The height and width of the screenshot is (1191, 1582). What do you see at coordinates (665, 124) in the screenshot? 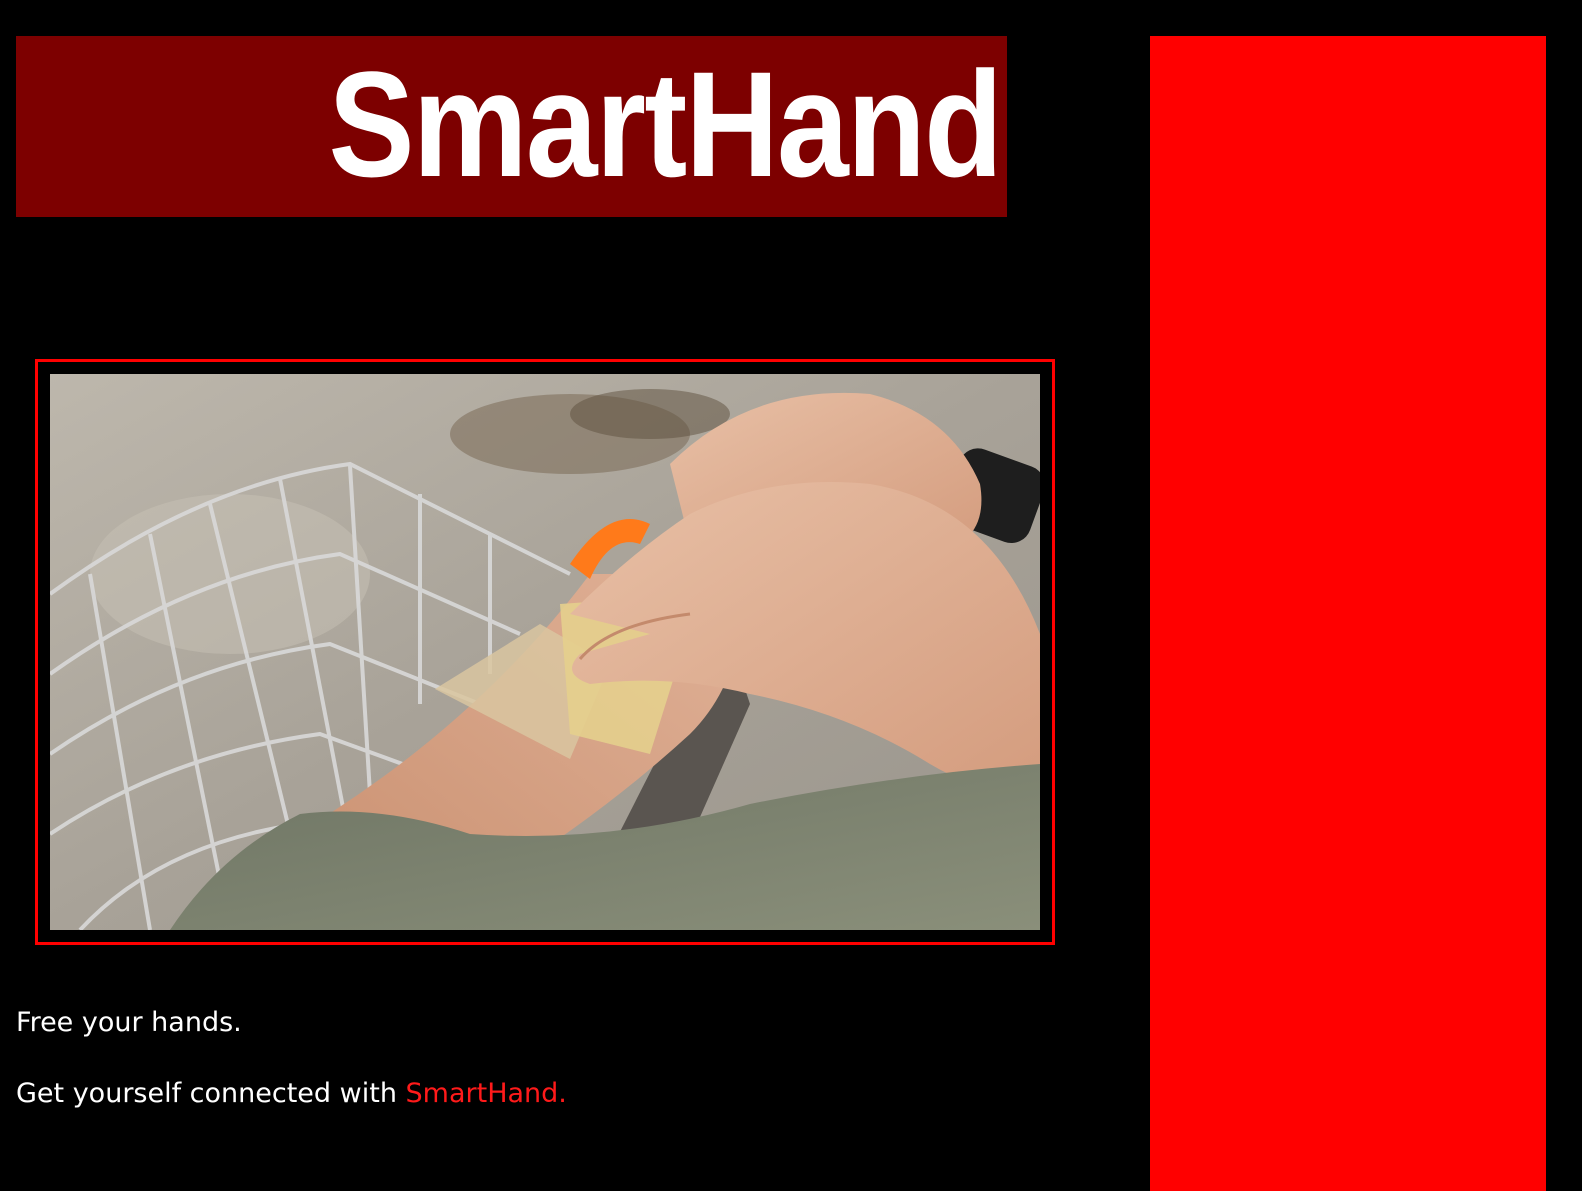
I see `site-title: SmartHand` at bounding box center [665, 124].